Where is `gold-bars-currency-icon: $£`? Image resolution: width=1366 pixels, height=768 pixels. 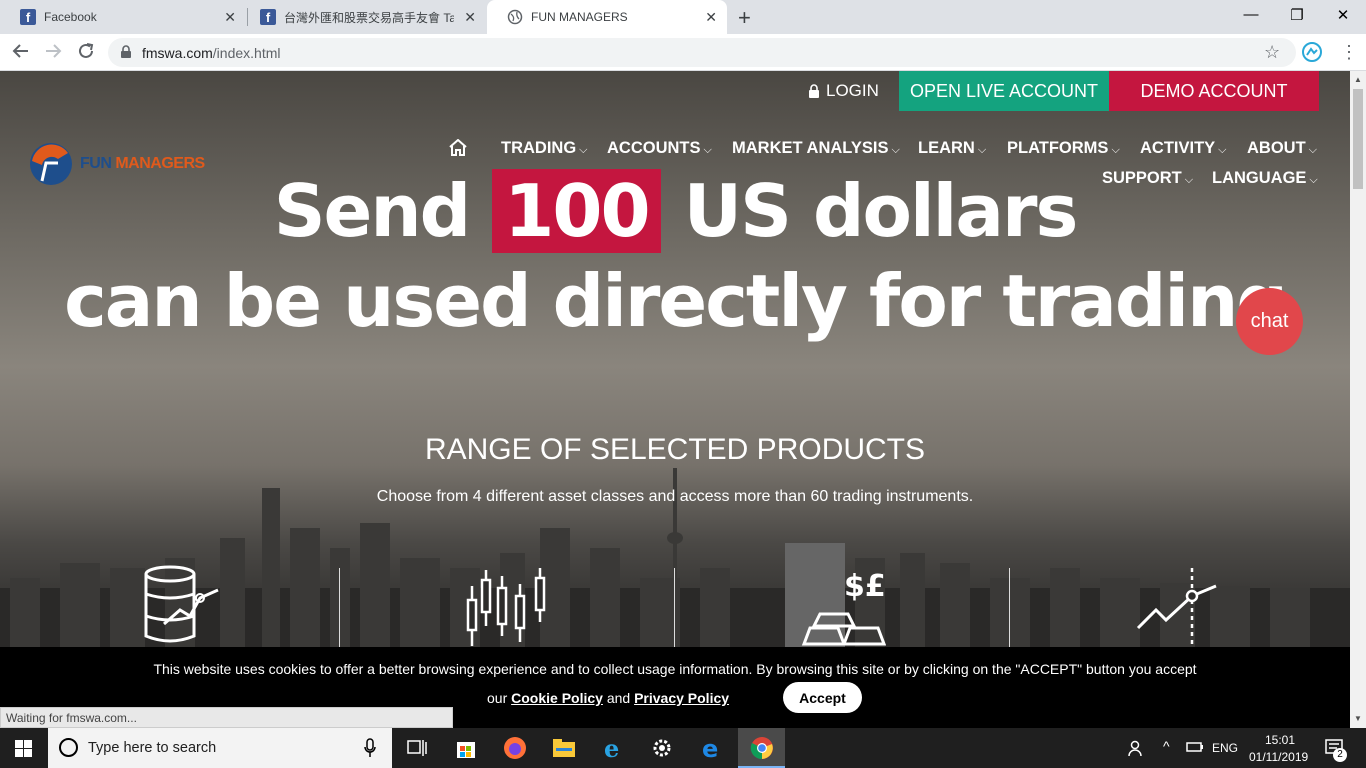 gold-bars-currency-icon: $£ is located at coordinates (843, 608).